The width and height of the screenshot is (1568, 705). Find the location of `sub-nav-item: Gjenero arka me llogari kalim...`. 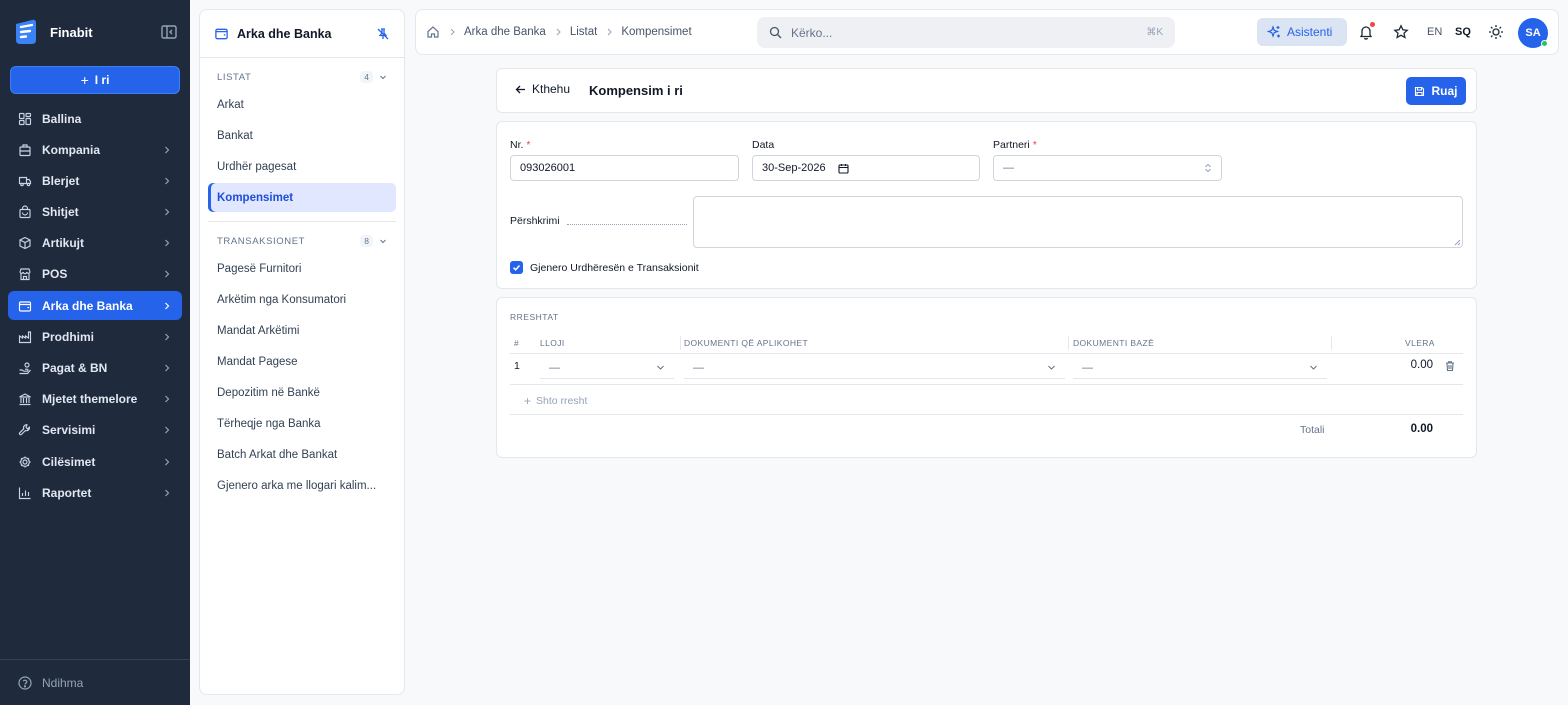

sub-nav-item: Gjenero arka me llogari kalim... is located at coordinates (302, 485).